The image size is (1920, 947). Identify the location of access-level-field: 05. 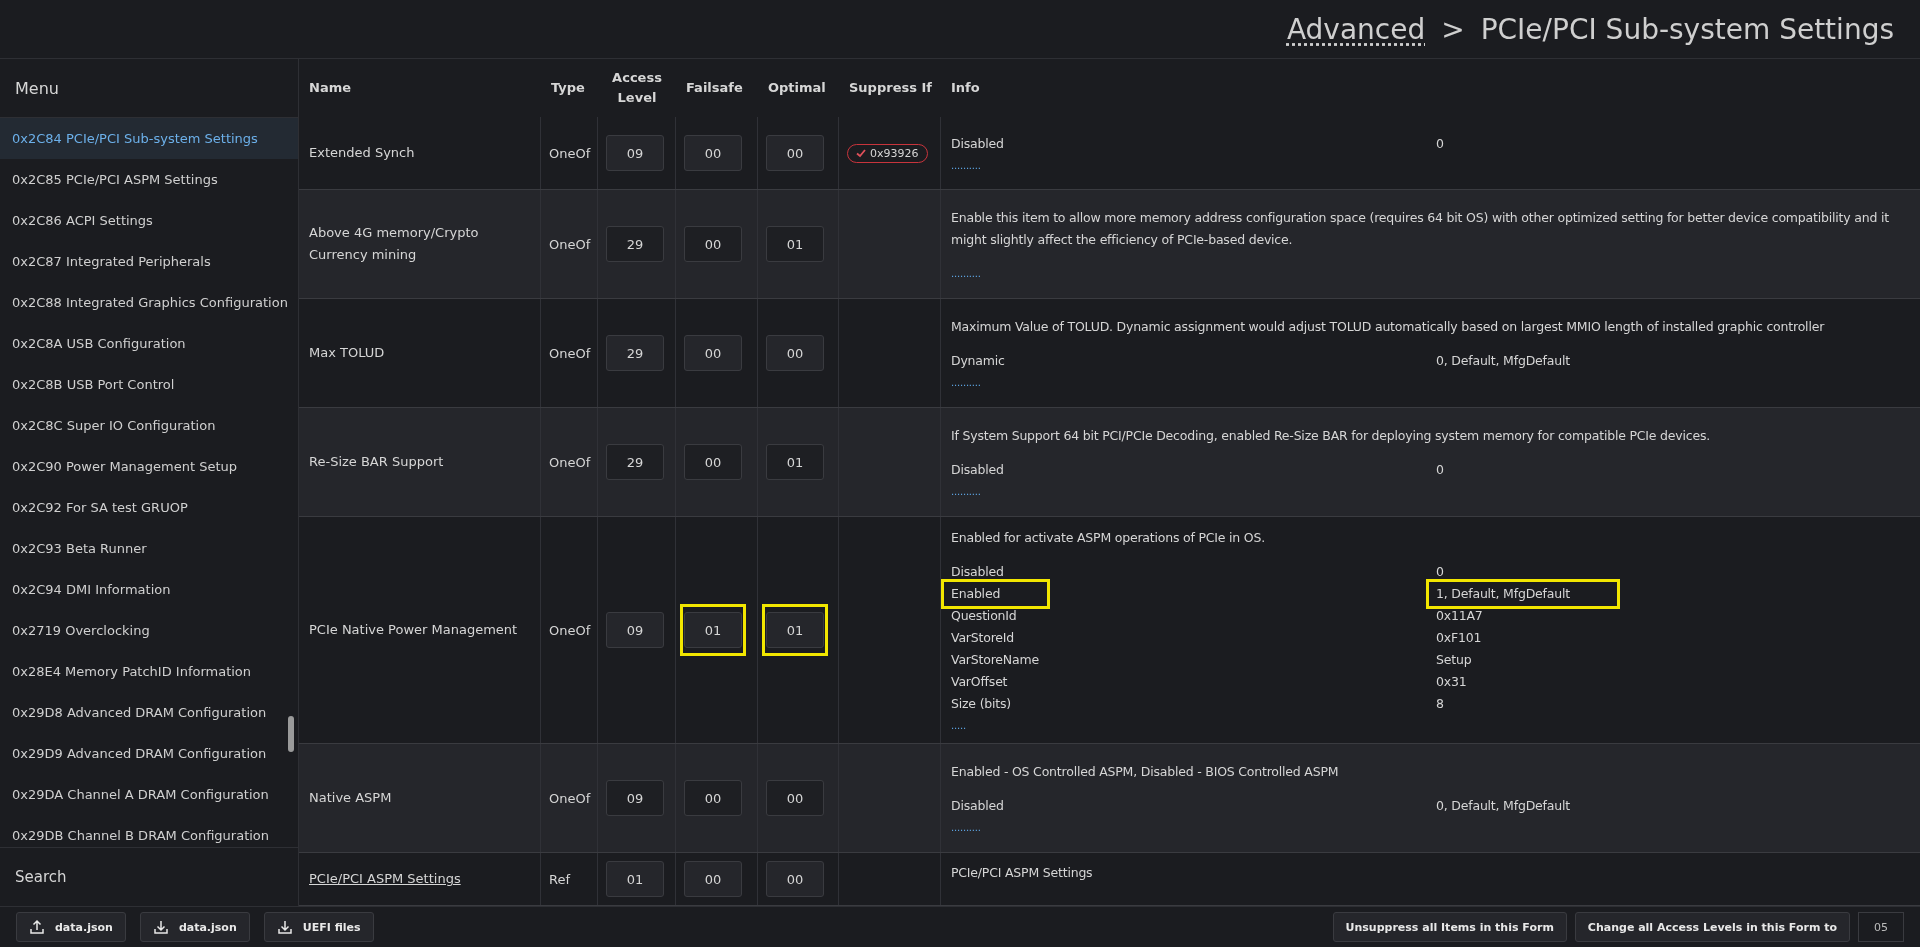
(1881, 927).